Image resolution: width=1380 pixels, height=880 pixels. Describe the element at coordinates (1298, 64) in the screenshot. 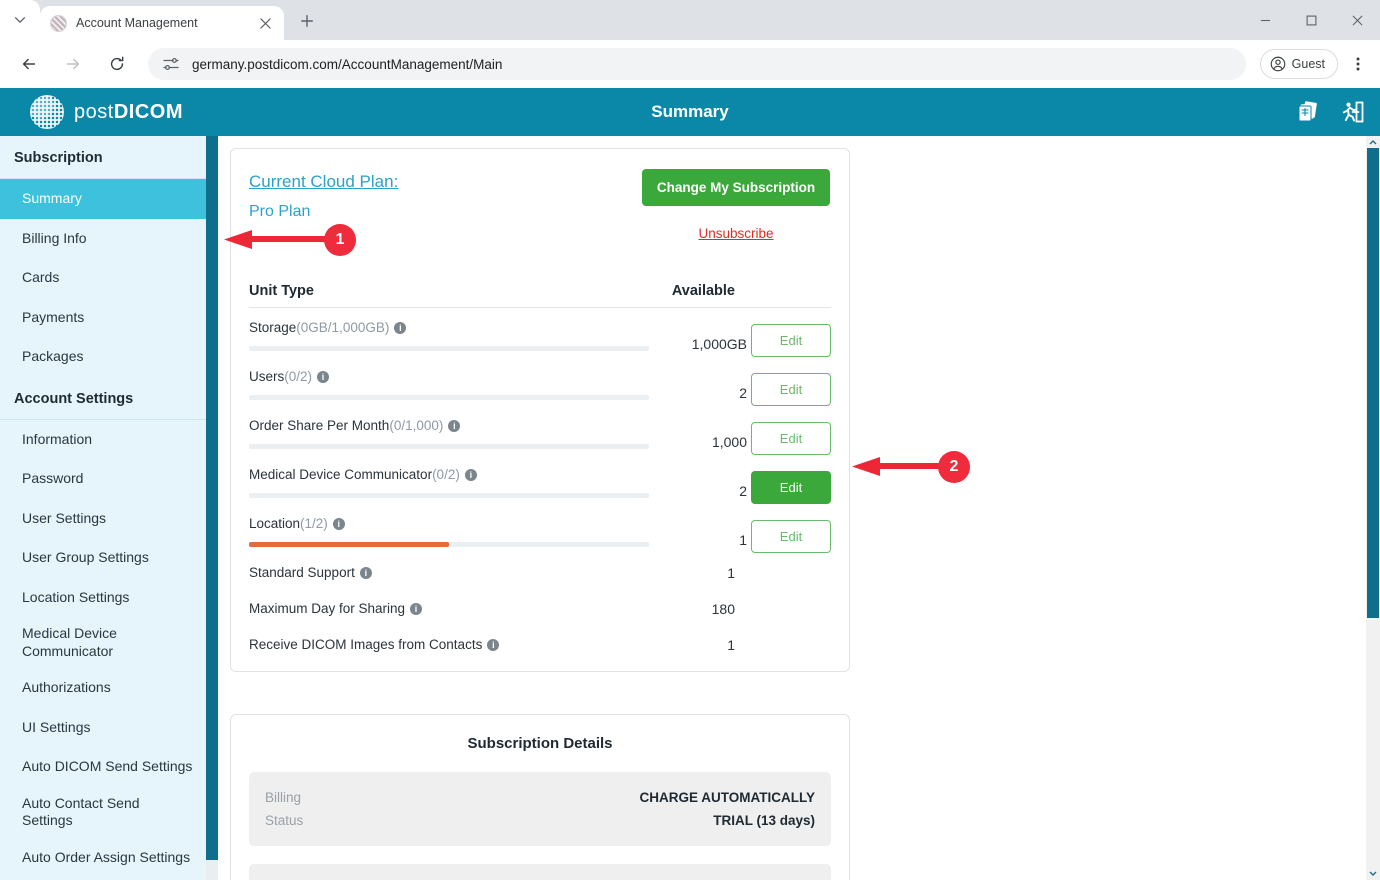

I see `profile-guest-button: Guest` at that location.